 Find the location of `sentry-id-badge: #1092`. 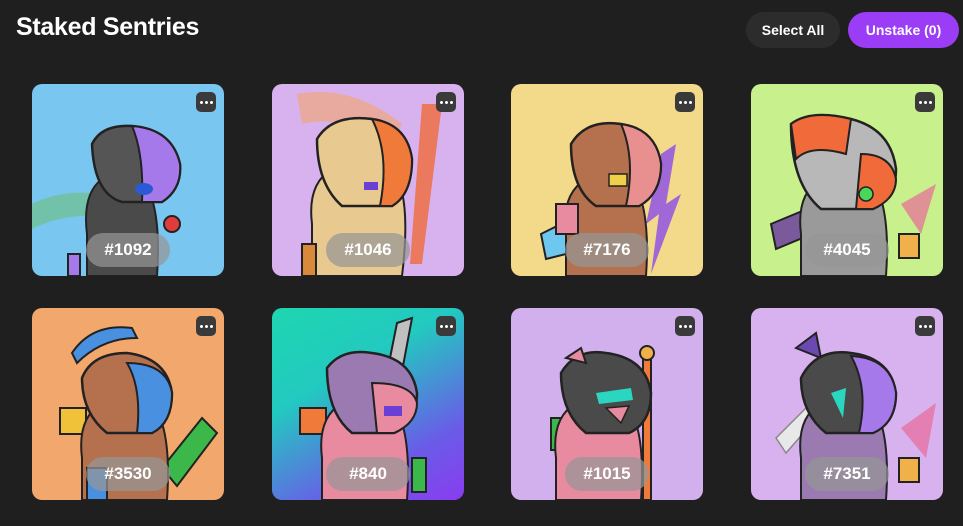

sentry-id-badge: #1092 is located at coordinates (128, 250).